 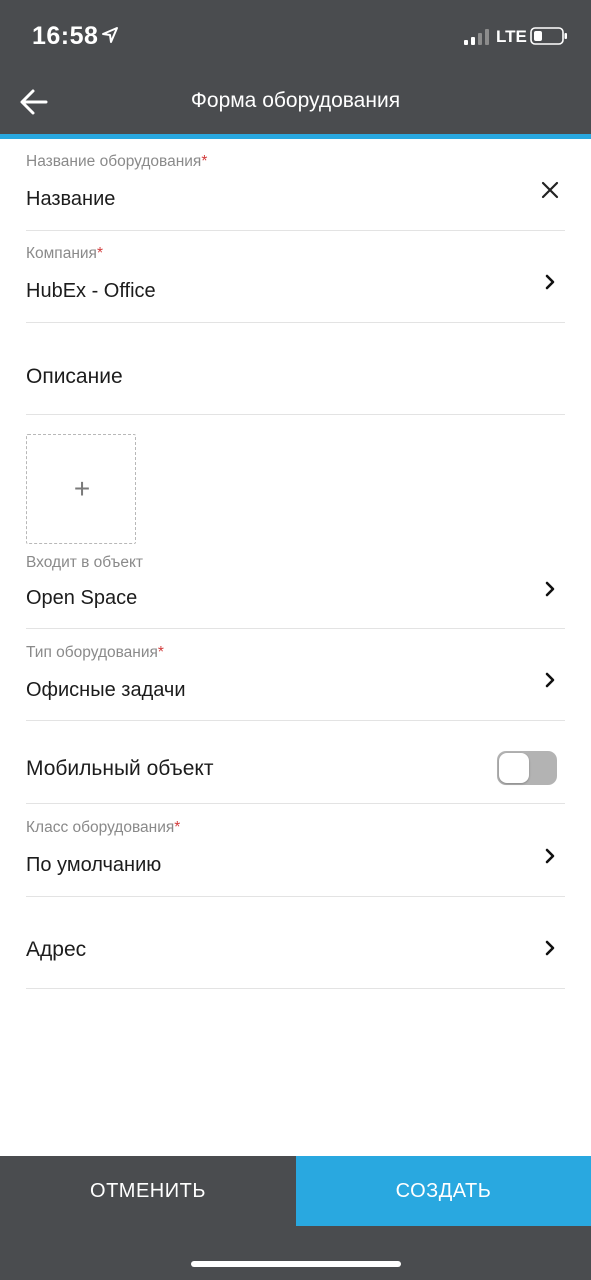 What do you see at coordinates (110, 35) in the screenshot?
I see `location-arrow-icon` at bounding box center [110, 35].